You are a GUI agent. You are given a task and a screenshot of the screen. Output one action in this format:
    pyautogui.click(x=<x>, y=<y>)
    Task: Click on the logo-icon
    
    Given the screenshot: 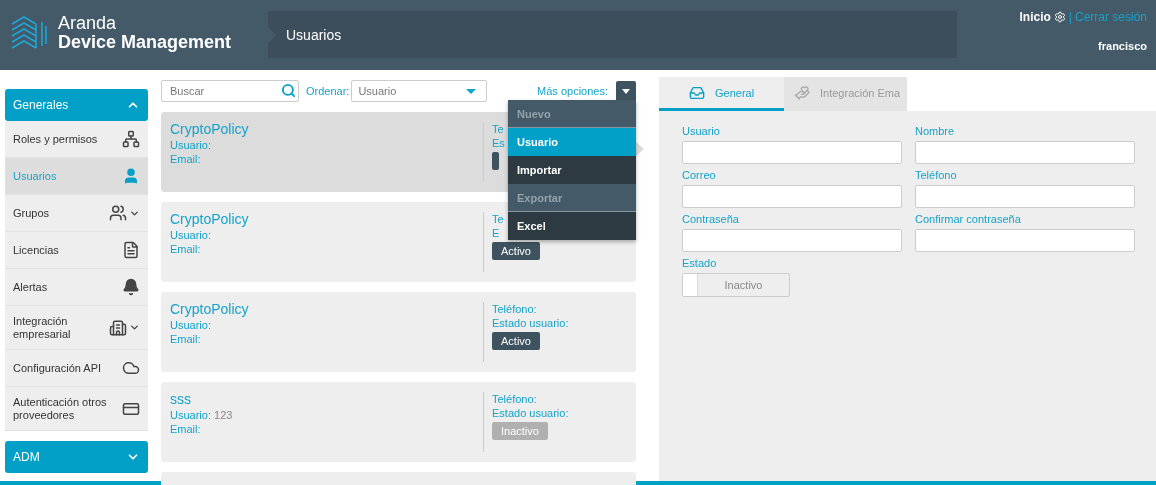 What is the action you would take?
    pyautogui.click(x=29, y=33)
    